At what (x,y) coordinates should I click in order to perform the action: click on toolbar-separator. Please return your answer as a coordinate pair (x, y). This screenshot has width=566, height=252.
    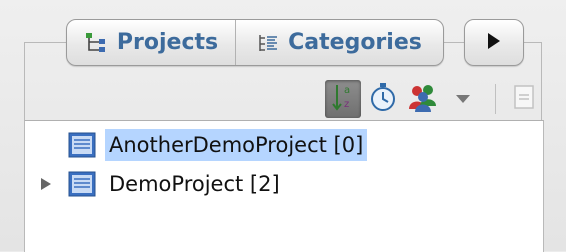
    Looking at the image, I should click on (495, 99).